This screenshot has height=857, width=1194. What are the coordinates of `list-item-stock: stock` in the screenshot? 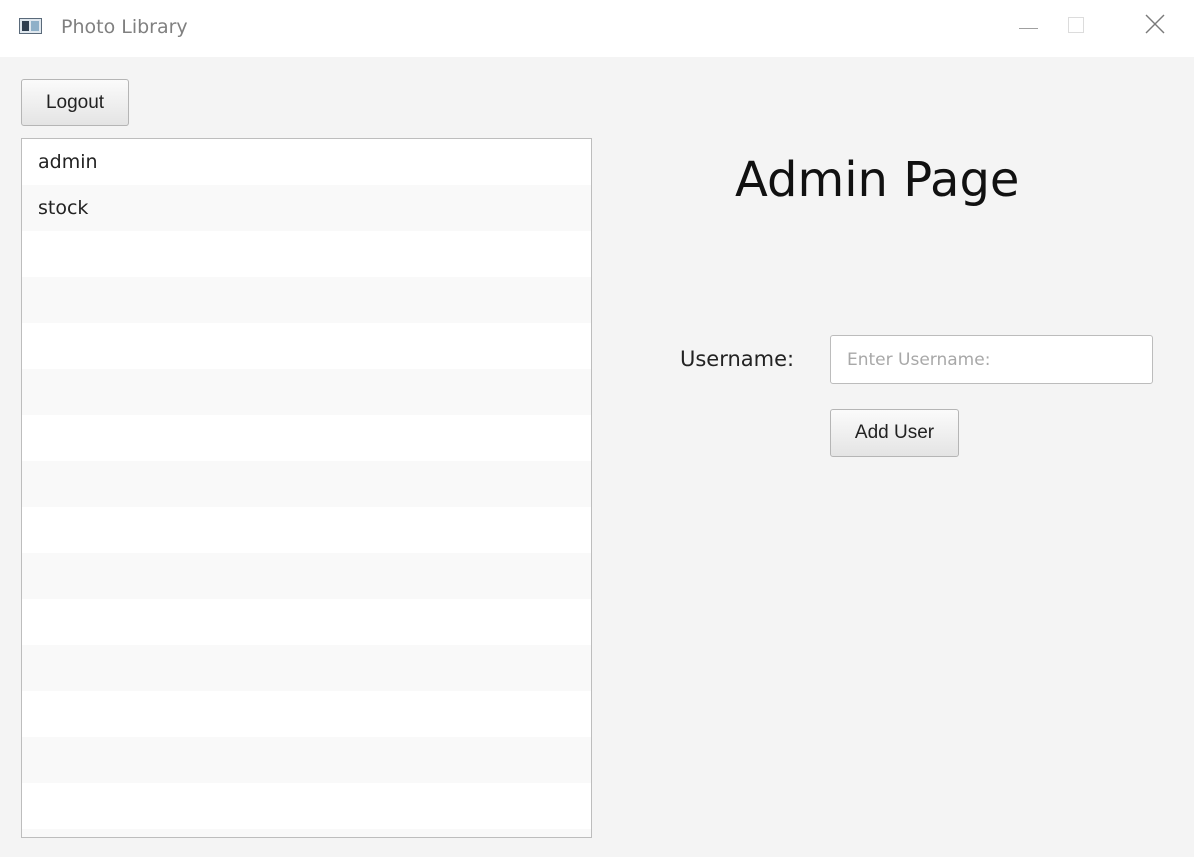 It's located at (306, 208).